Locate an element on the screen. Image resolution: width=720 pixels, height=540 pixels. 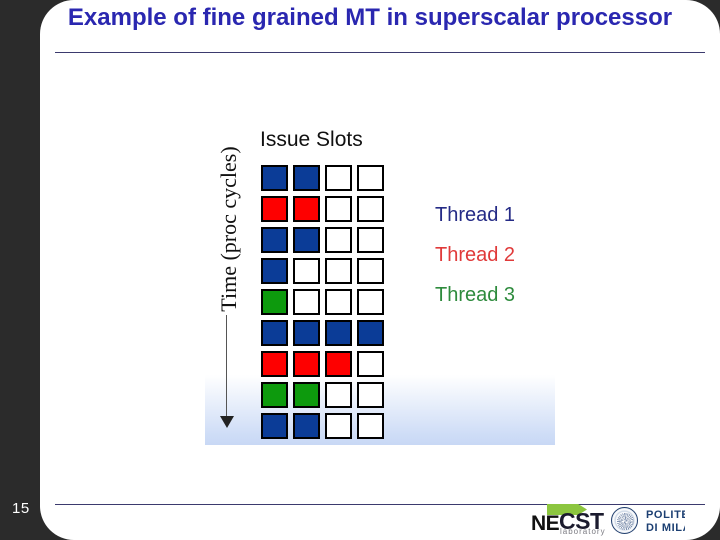
legend-entry-thread-3: Thread 3 is located at coordinates (475, 295).